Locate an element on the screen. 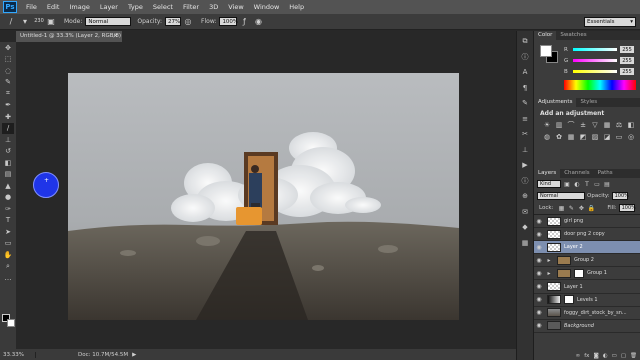  color-balance-icon: ⚖ is located at coordinates (619, 125).